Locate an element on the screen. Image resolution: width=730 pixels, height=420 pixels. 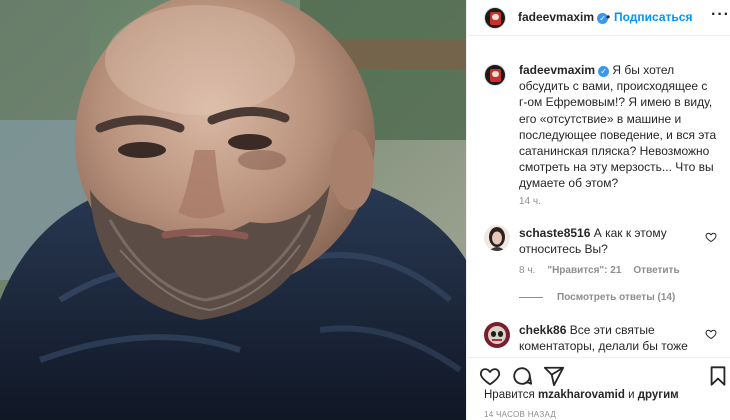
caption-author-avatar is located at coordinates (495, 75).